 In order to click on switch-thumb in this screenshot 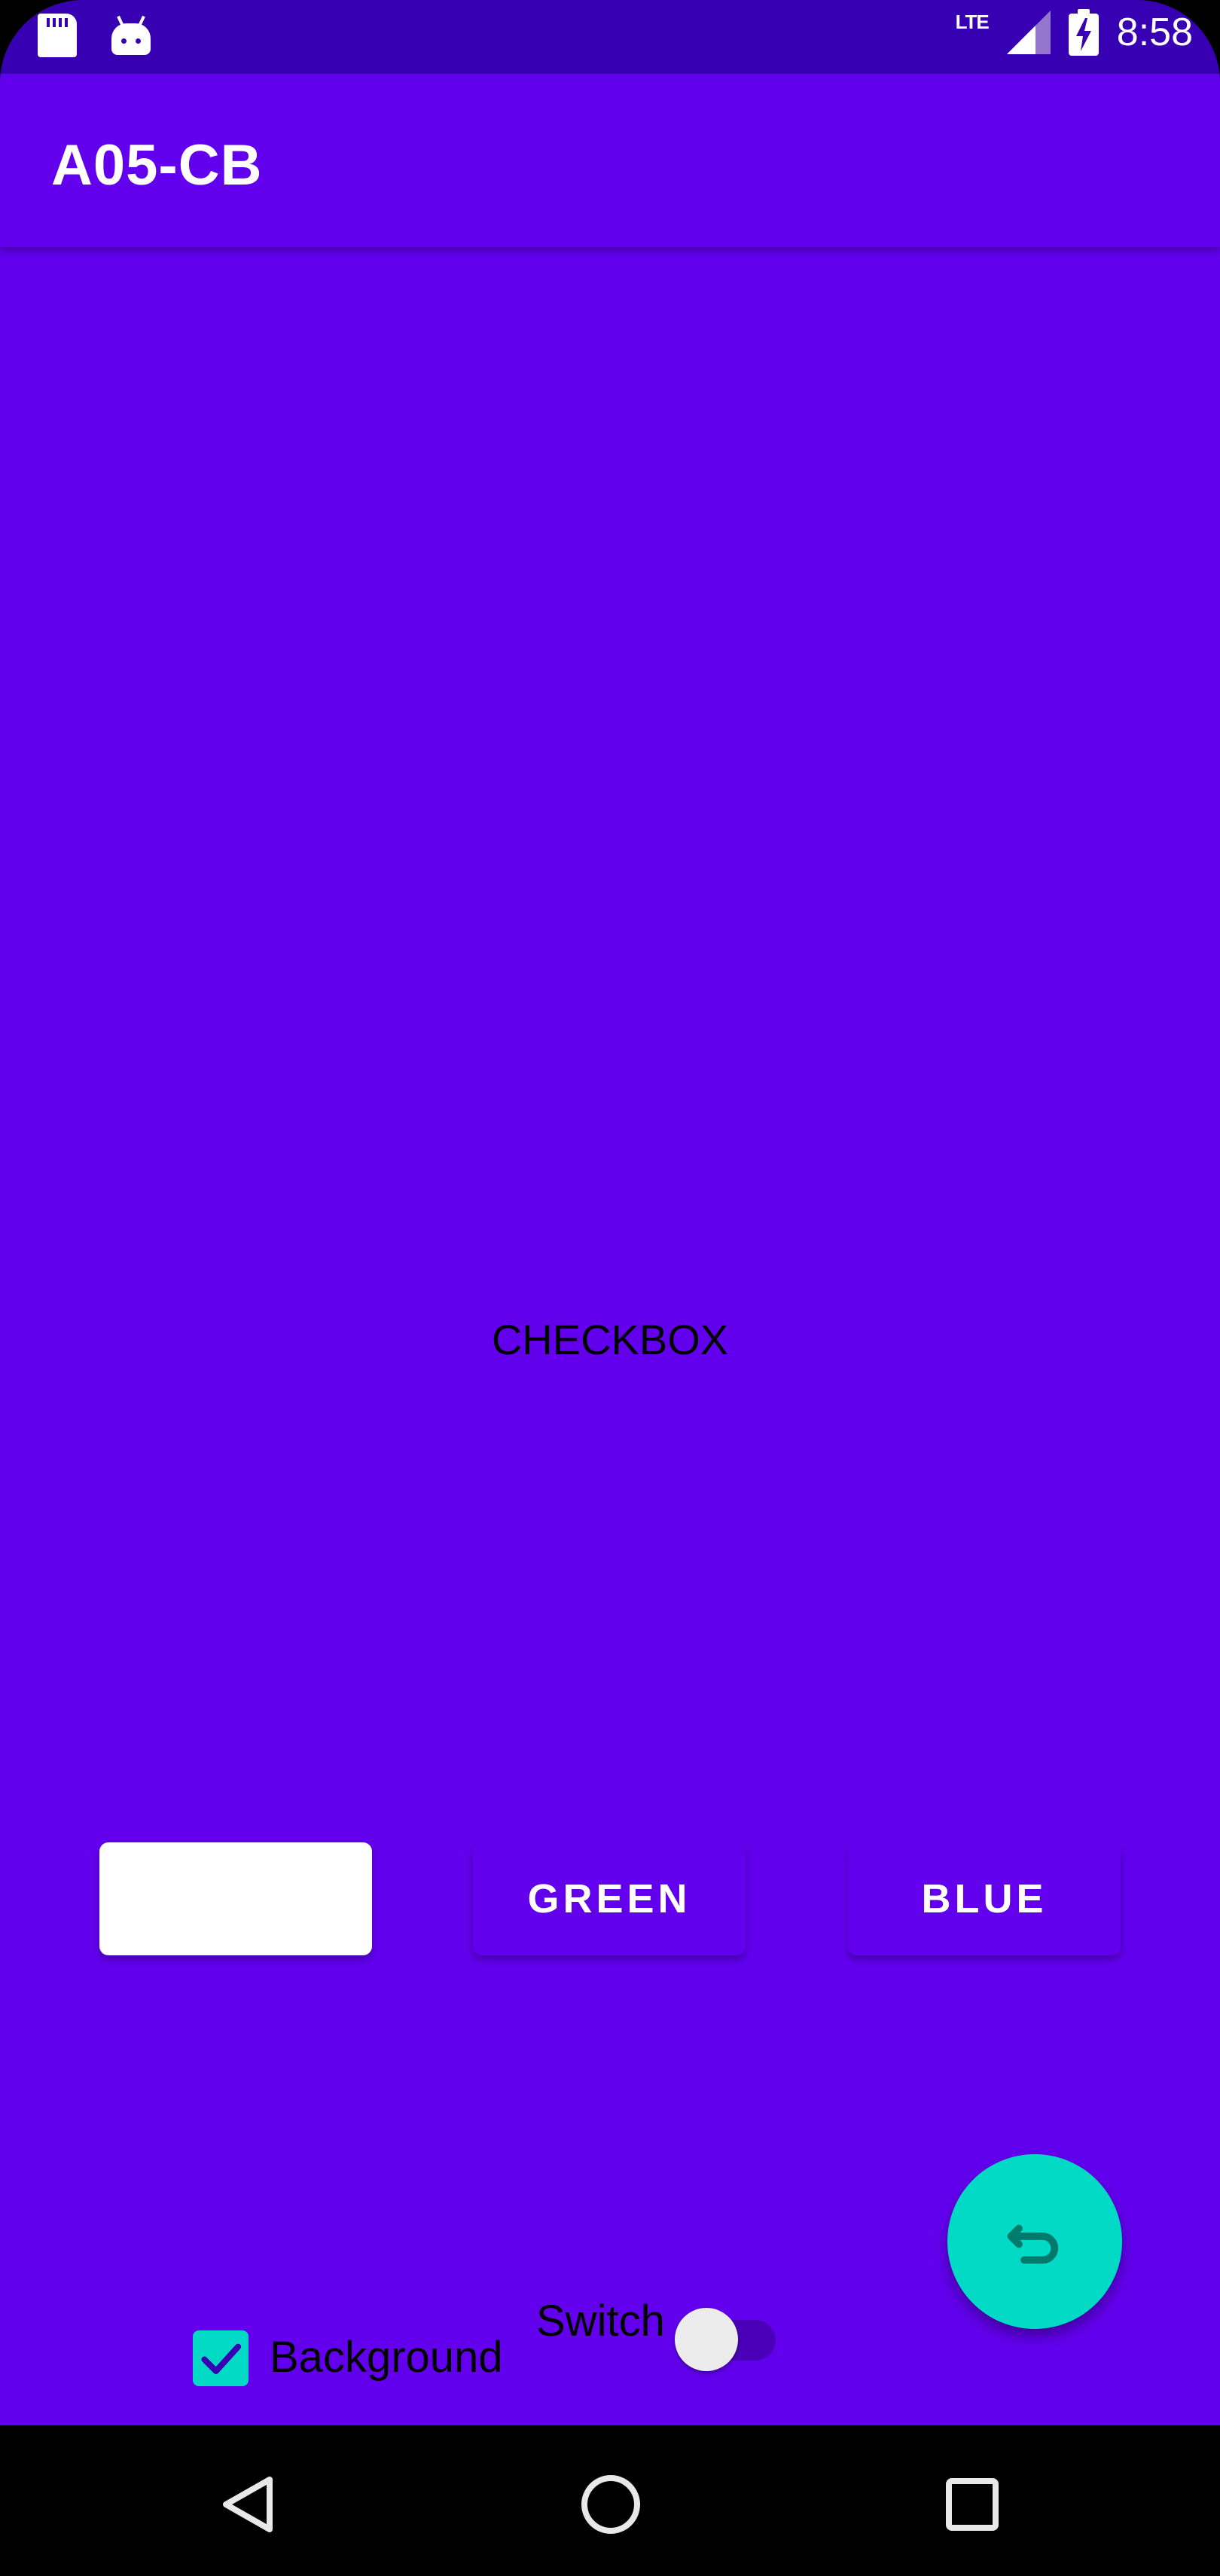, I will do `click(706, 2340)`.